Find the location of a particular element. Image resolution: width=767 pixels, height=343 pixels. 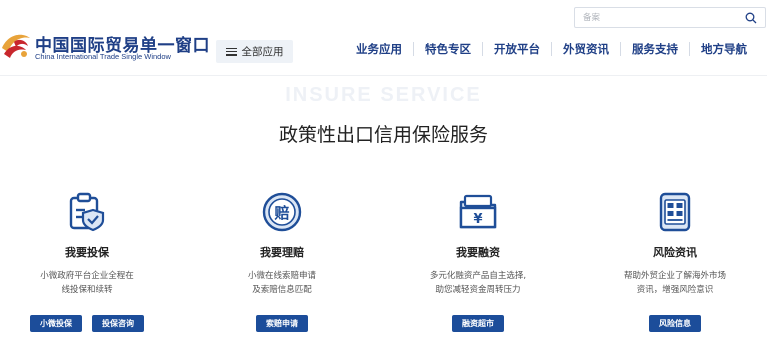

logo-icon is located at coordinates (18, 44).